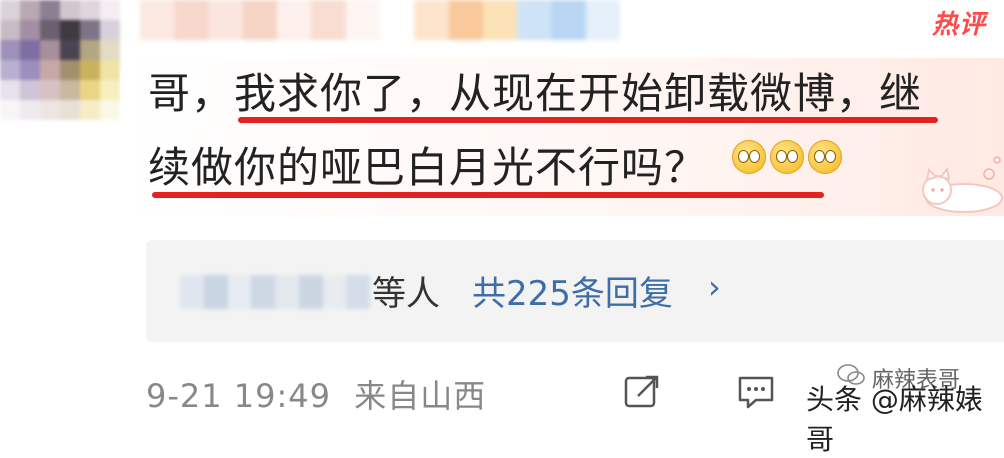  What do you see at coordinates (420, 396) in the screenshot?
I see `source-location: 来自山西` at bounding box center [420, 396].